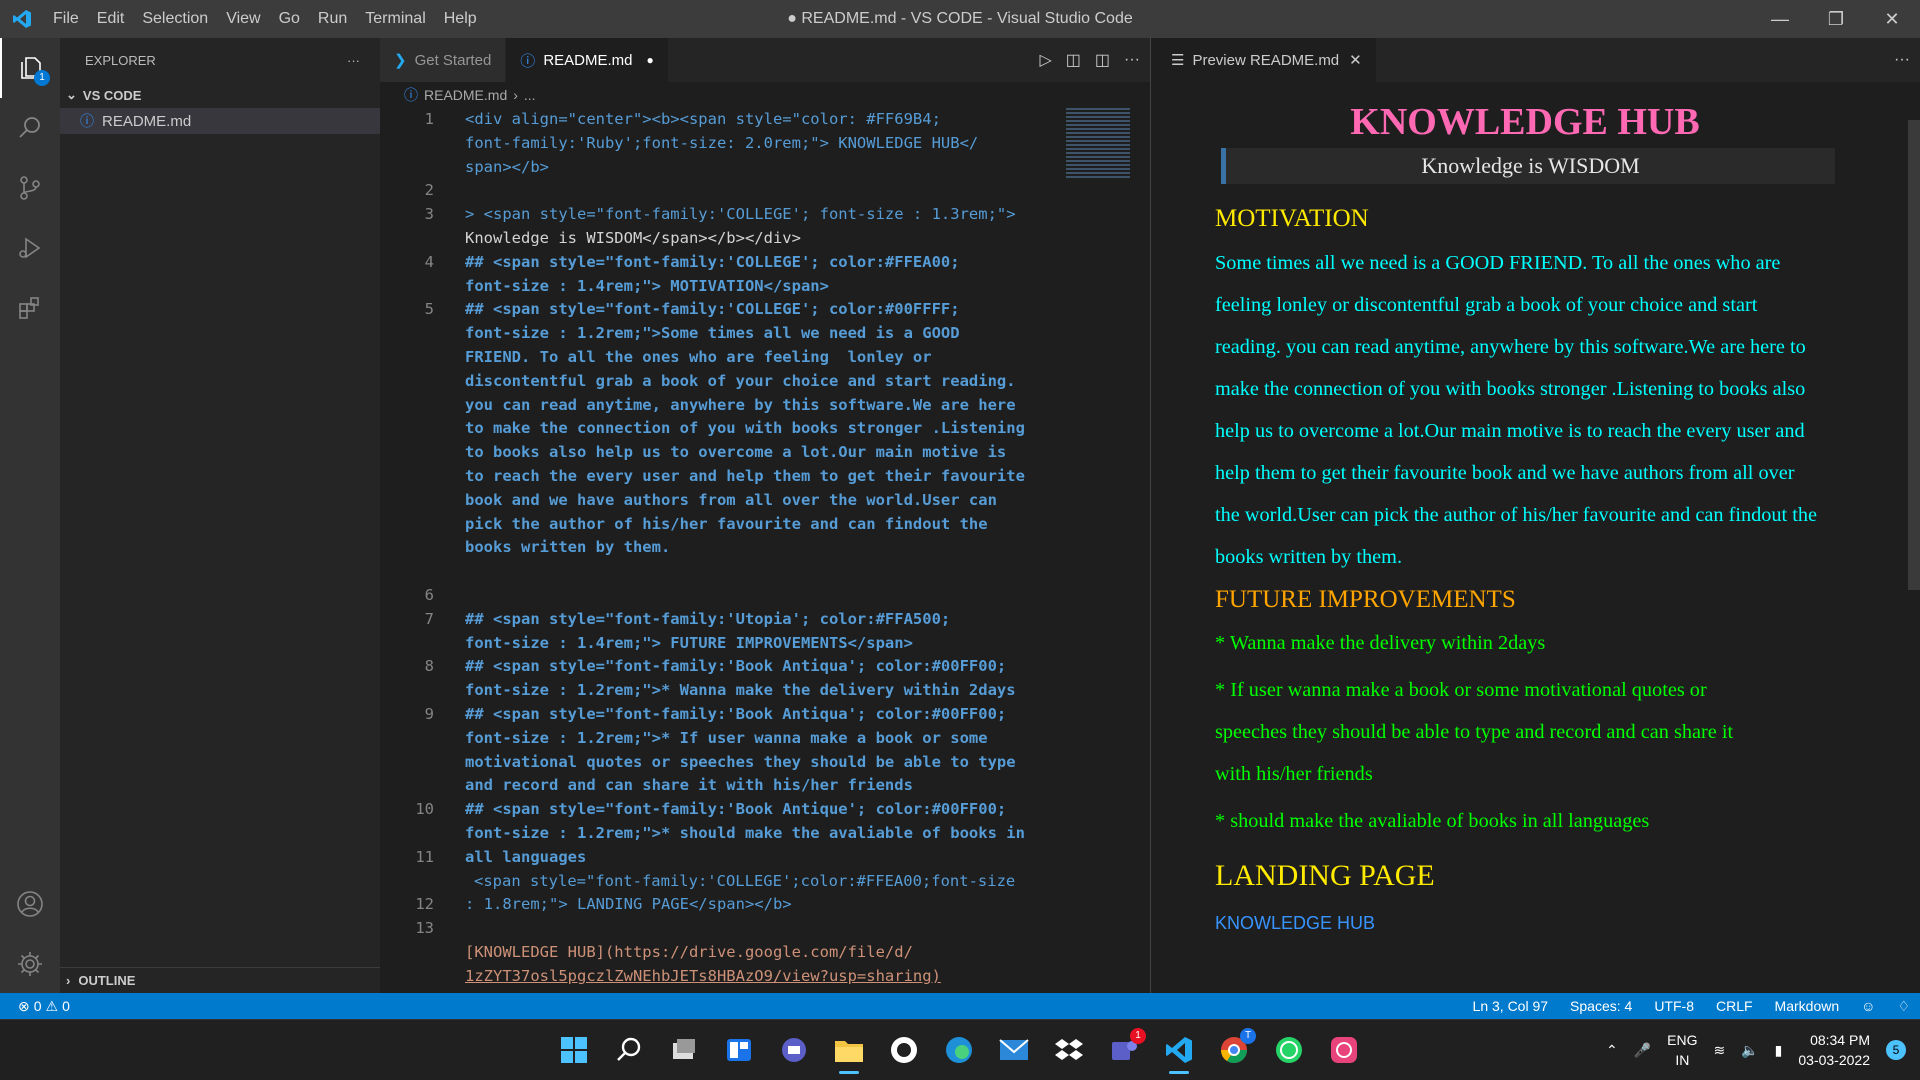  Describe the element at coordinates (1903, 1006) in the screenshot. I see `bell-icon: ♢` at that location.